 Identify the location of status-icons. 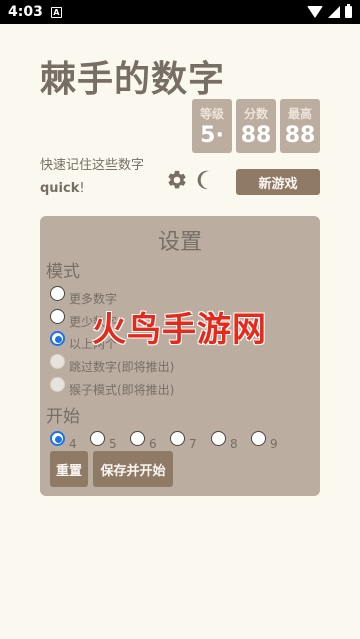
(329, 11).